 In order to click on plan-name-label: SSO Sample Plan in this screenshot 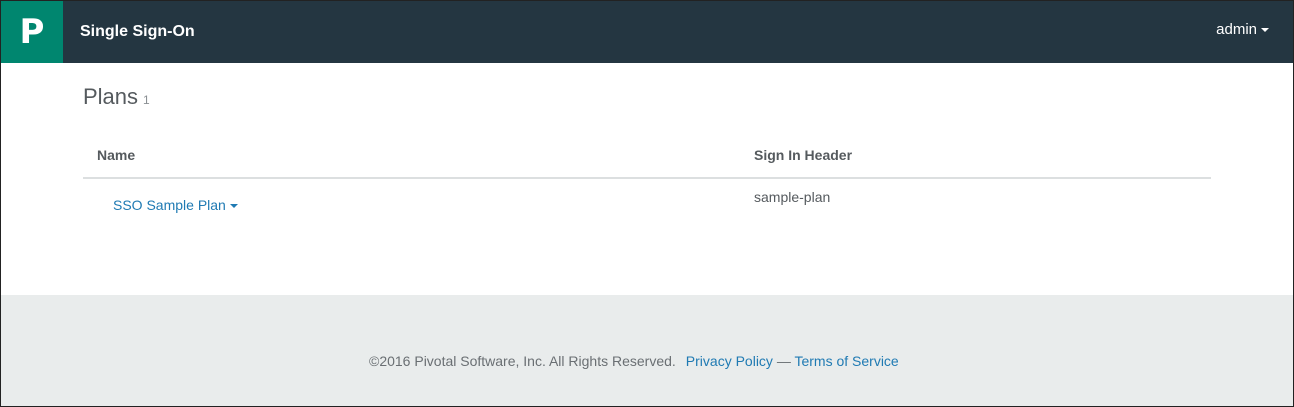, I will do `click(169, 205)`.